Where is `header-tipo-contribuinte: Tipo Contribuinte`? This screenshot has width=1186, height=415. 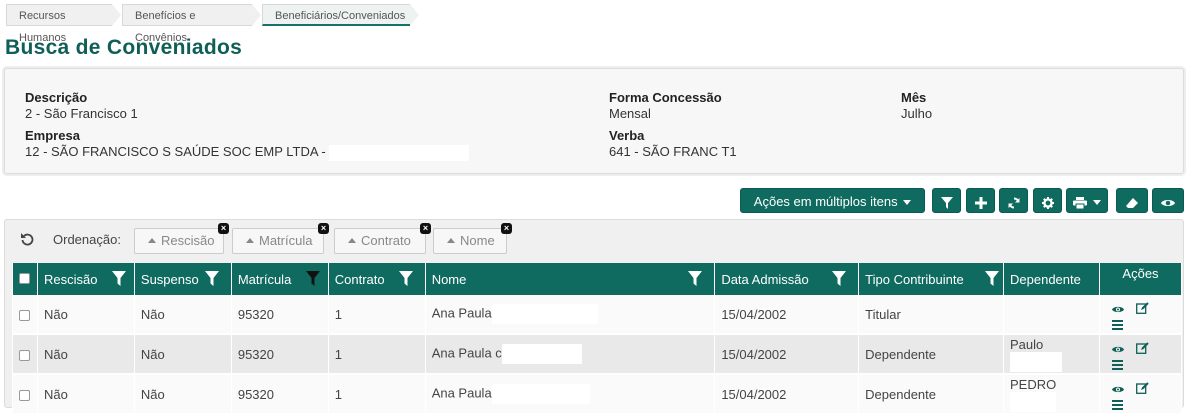
header-tipo-contribuinte: Tipo Contribuinte is located at coordinates (931, 279).